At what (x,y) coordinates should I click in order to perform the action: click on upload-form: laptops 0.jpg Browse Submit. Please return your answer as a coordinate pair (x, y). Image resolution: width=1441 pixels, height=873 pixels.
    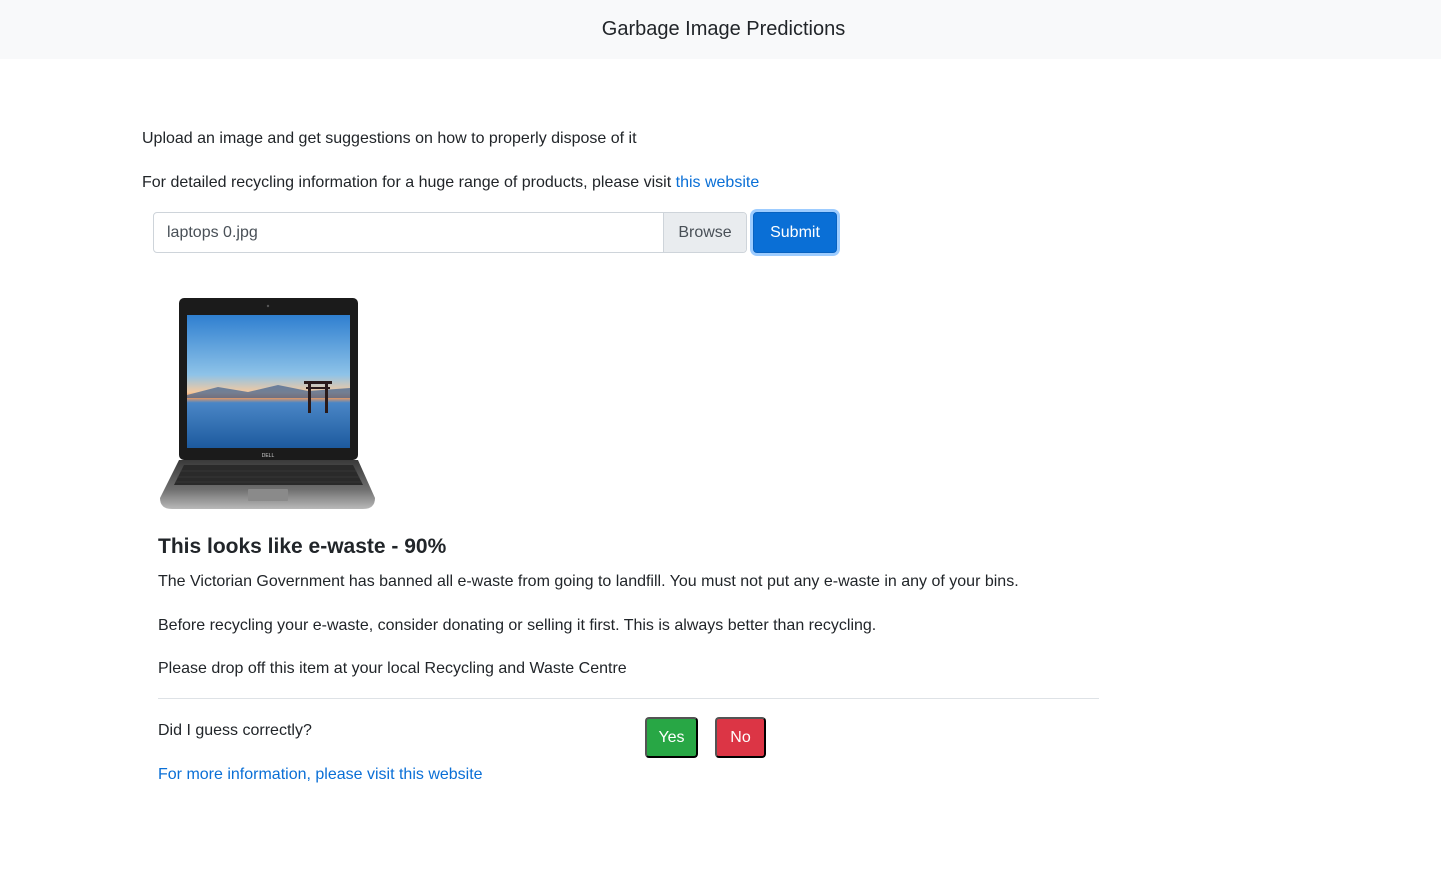
    Looking at the image, I should click on (495, 232).